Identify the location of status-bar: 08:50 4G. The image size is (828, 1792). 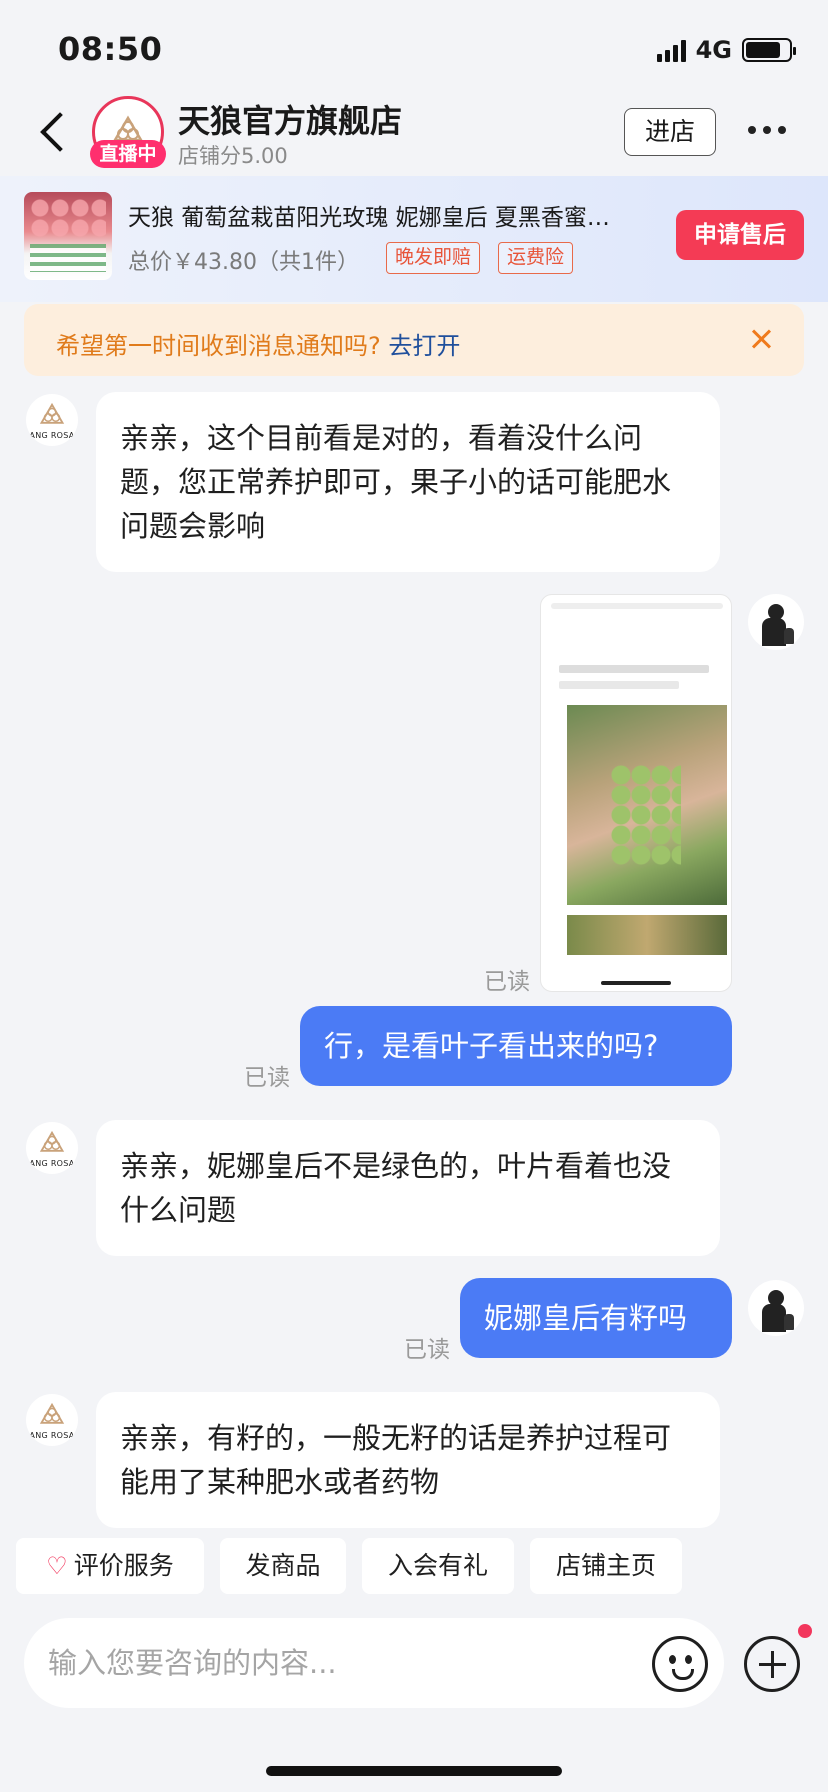
(414, 49).